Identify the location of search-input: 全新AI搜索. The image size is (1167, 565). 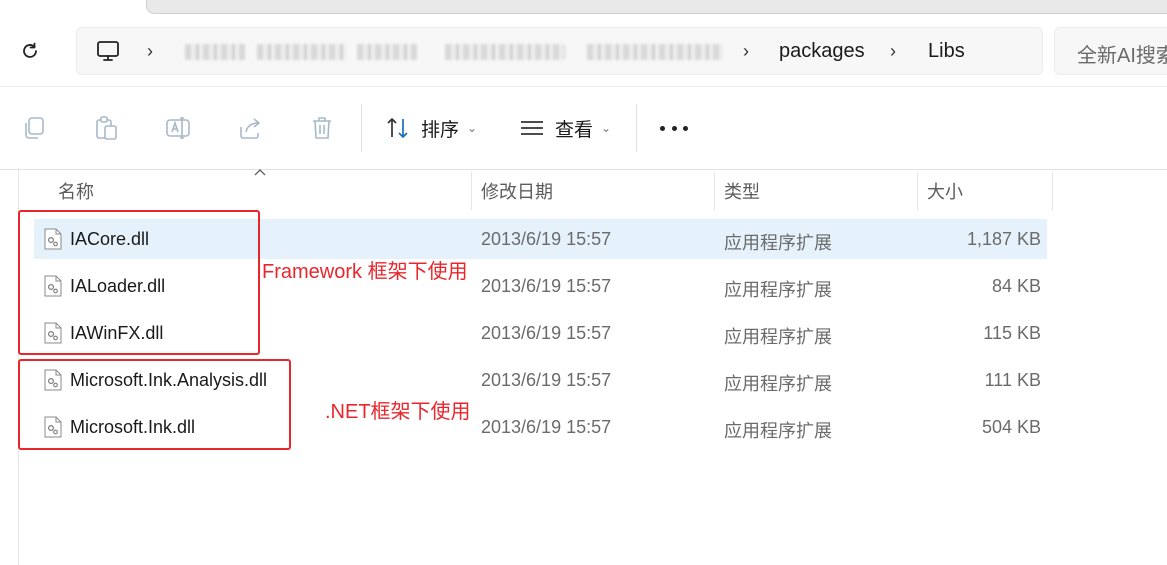
(1110, 51).